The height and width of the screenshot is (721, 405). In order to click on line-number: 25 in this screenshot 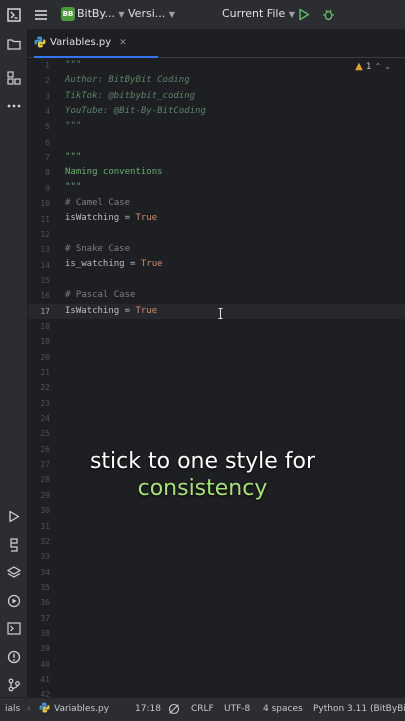, I will do `click(45, 434)`.